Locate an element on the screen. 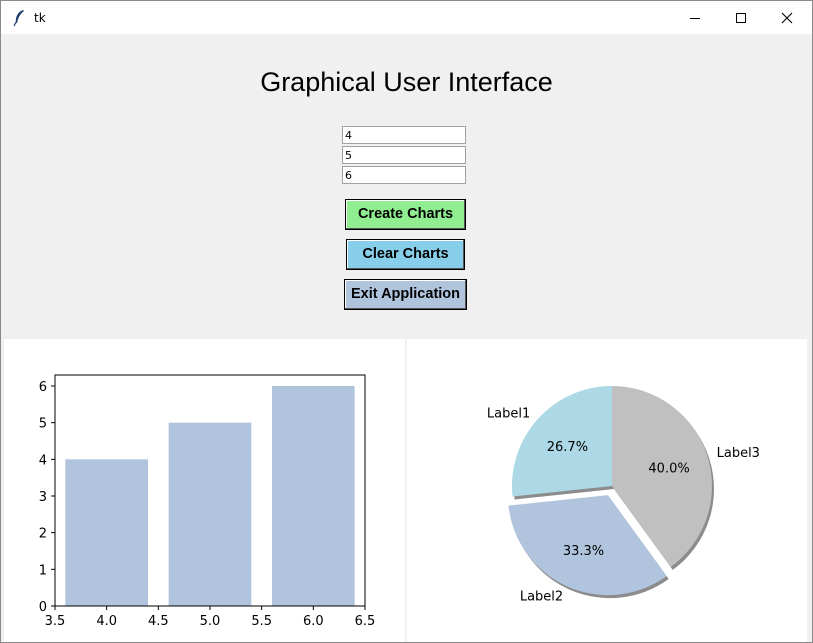 Image resolution: width=813 pixels, height=643 pixels. x-tick-label: 4.5 is located at coordinates (158, 621).